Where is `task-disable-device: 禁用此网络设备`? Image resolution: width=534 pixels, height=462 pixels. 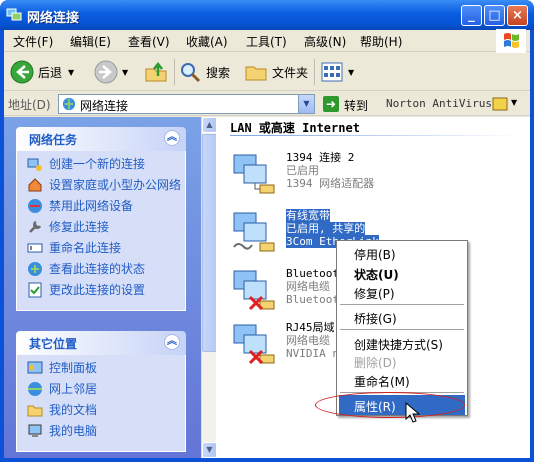 task-disable-device: 禁用此网络设备 is located at coordinates (104, 206).